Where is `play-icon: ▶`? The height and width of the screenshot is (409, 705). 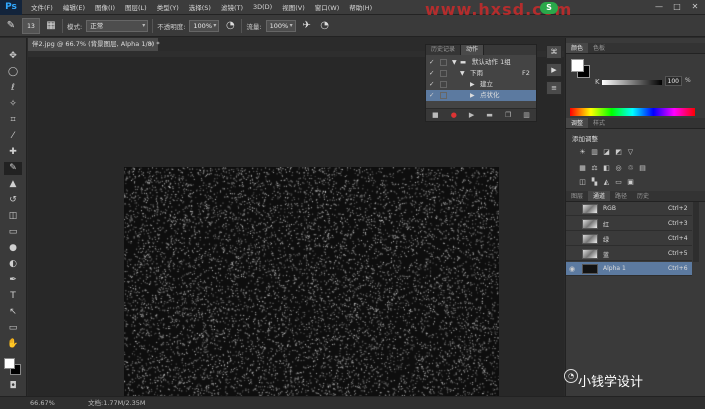
play-icon: ▶ is located at coordinates (471, 115).